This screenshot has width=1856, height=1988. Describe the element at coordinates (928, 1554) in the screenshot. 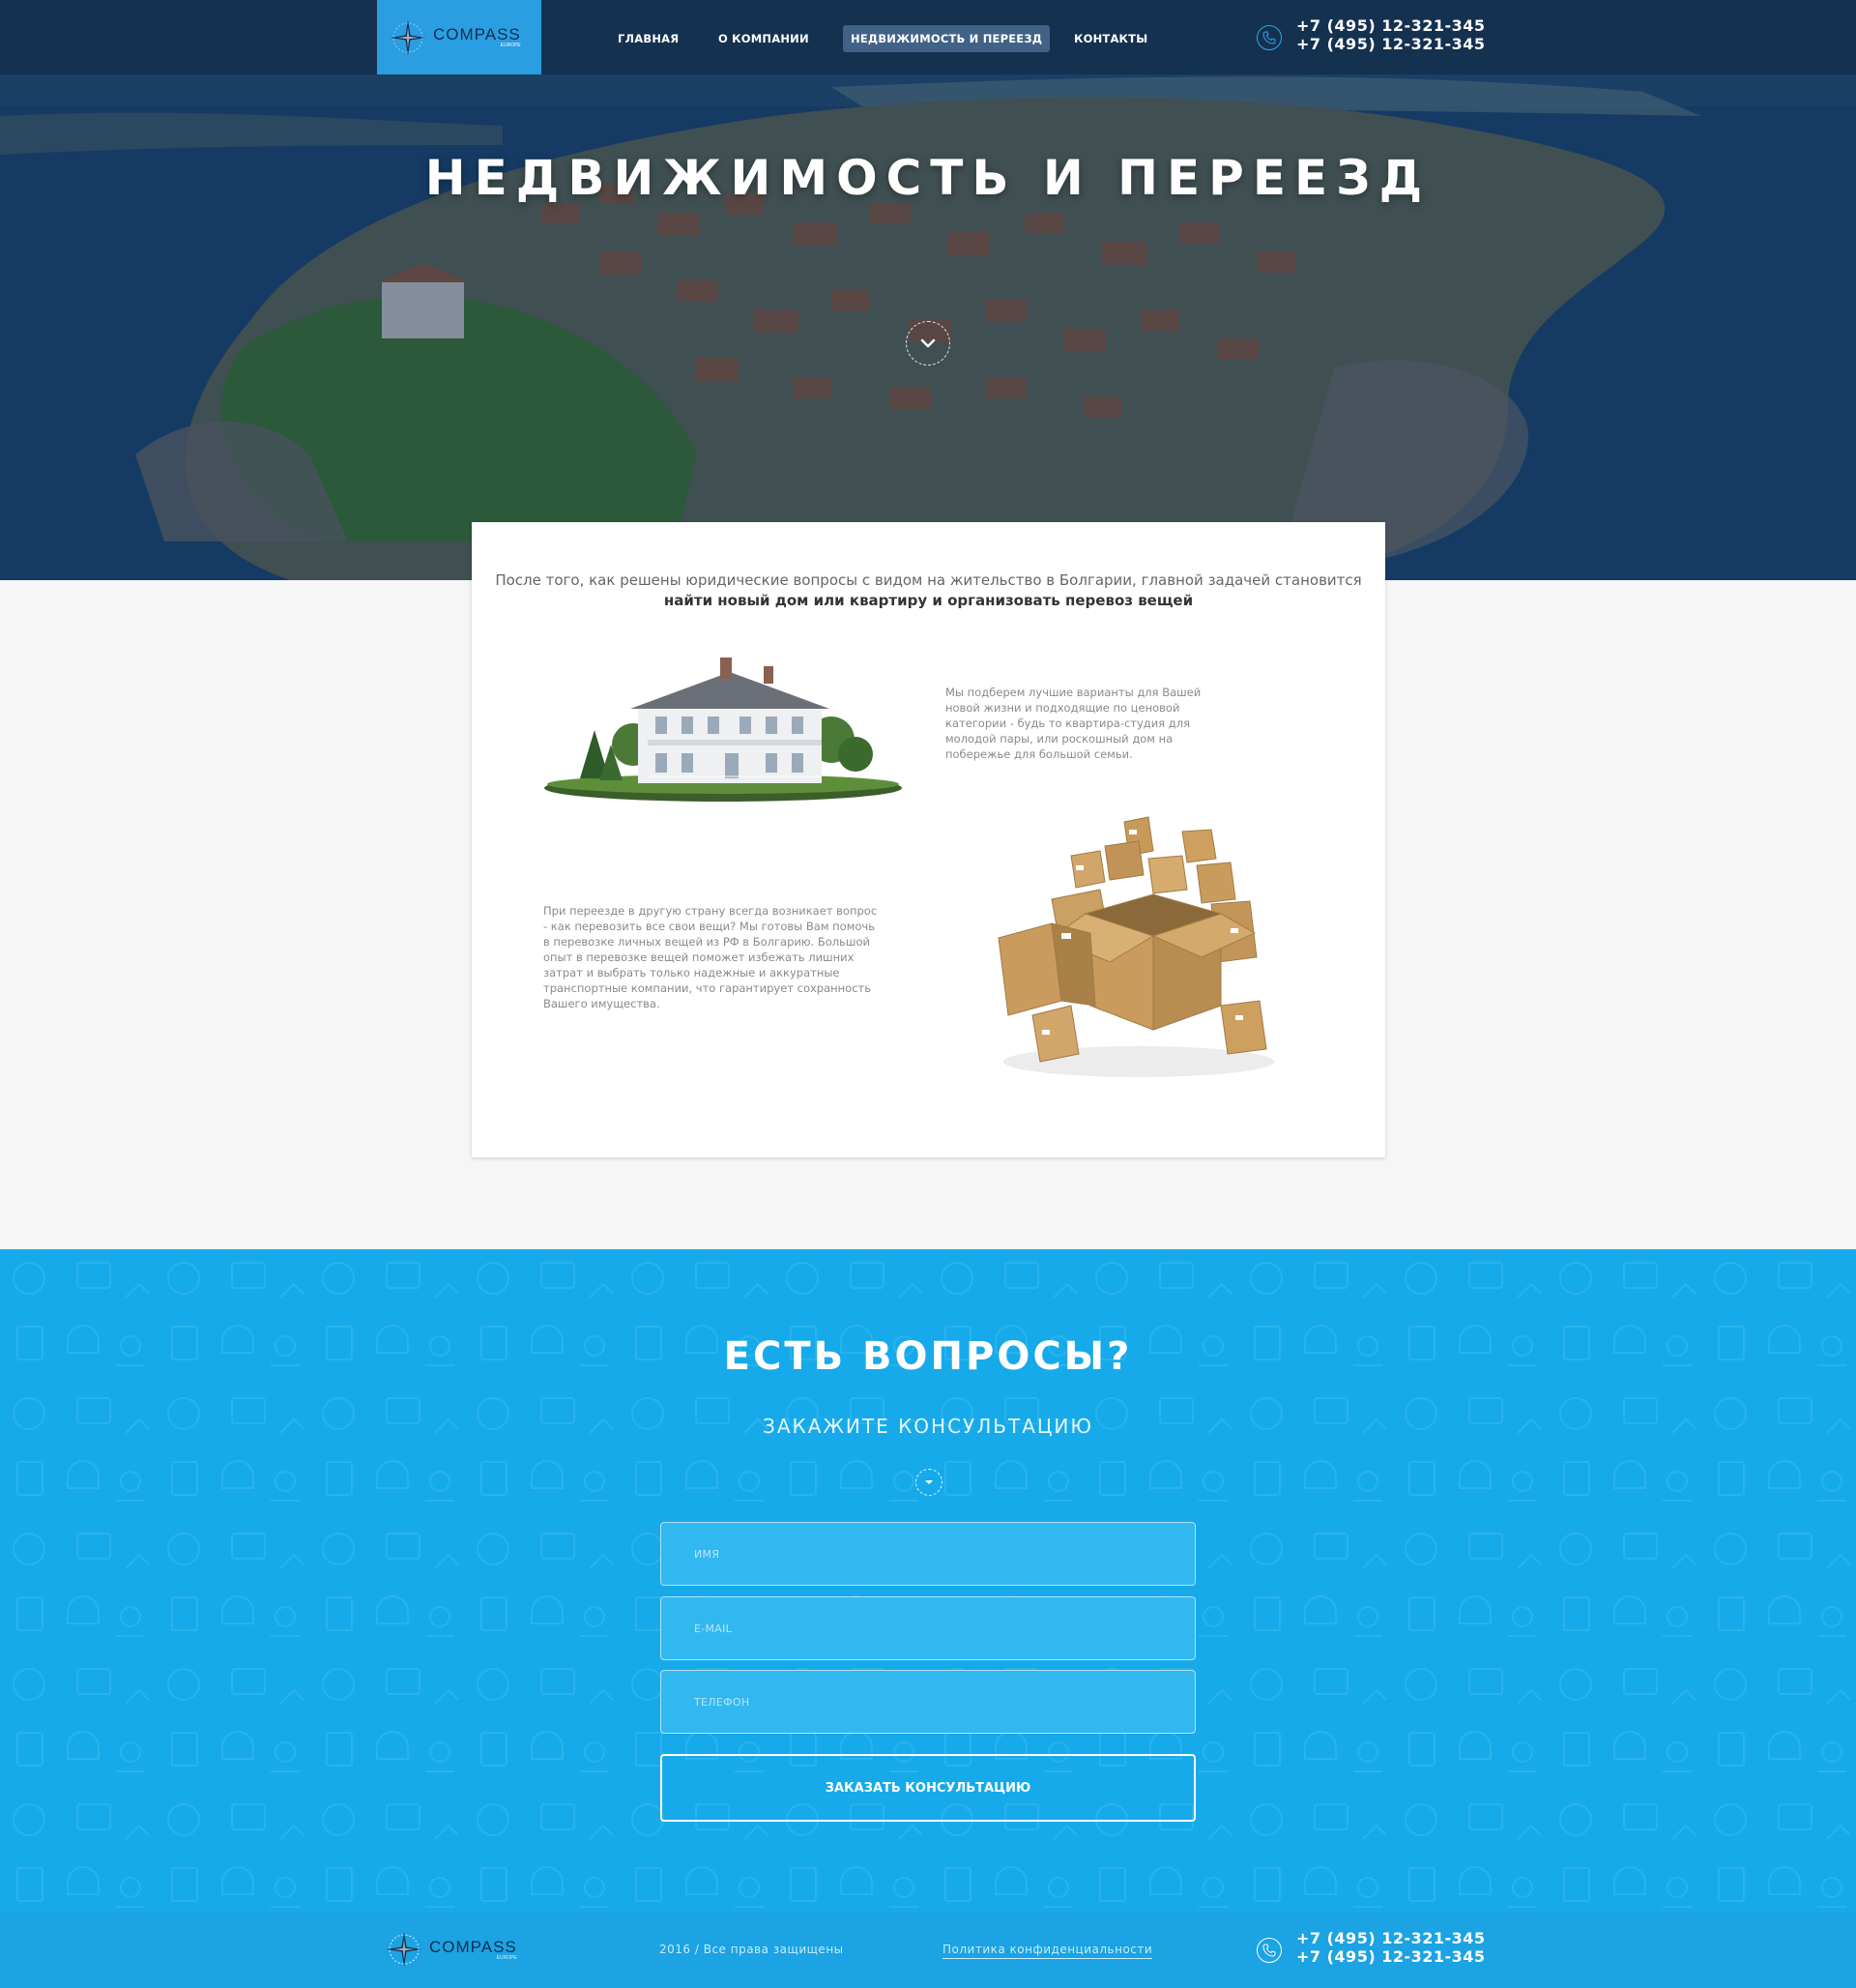

I see `name-field` at that location.